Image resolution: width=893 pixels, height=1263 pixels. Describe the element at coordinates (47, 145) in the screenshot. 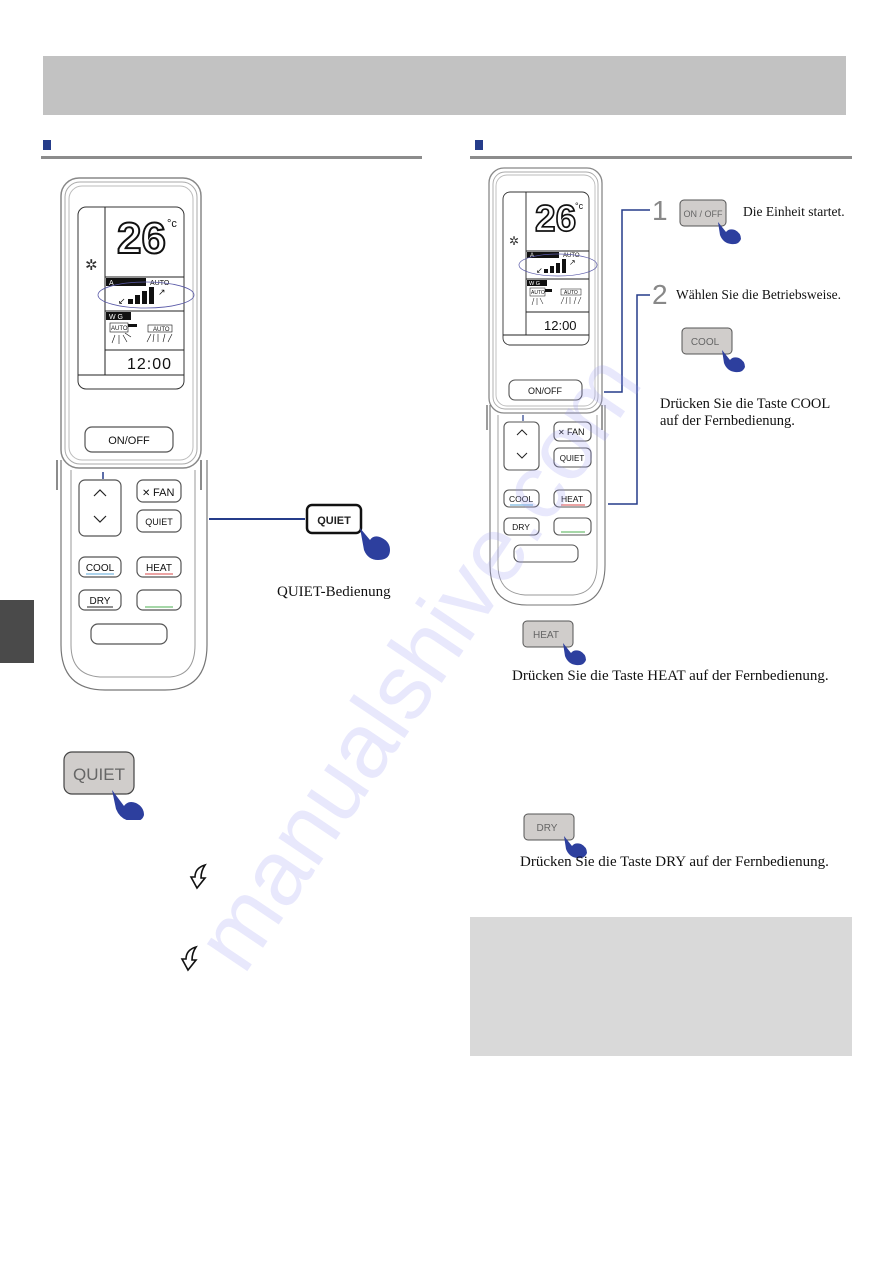

I see `section-marker-left` at that location.